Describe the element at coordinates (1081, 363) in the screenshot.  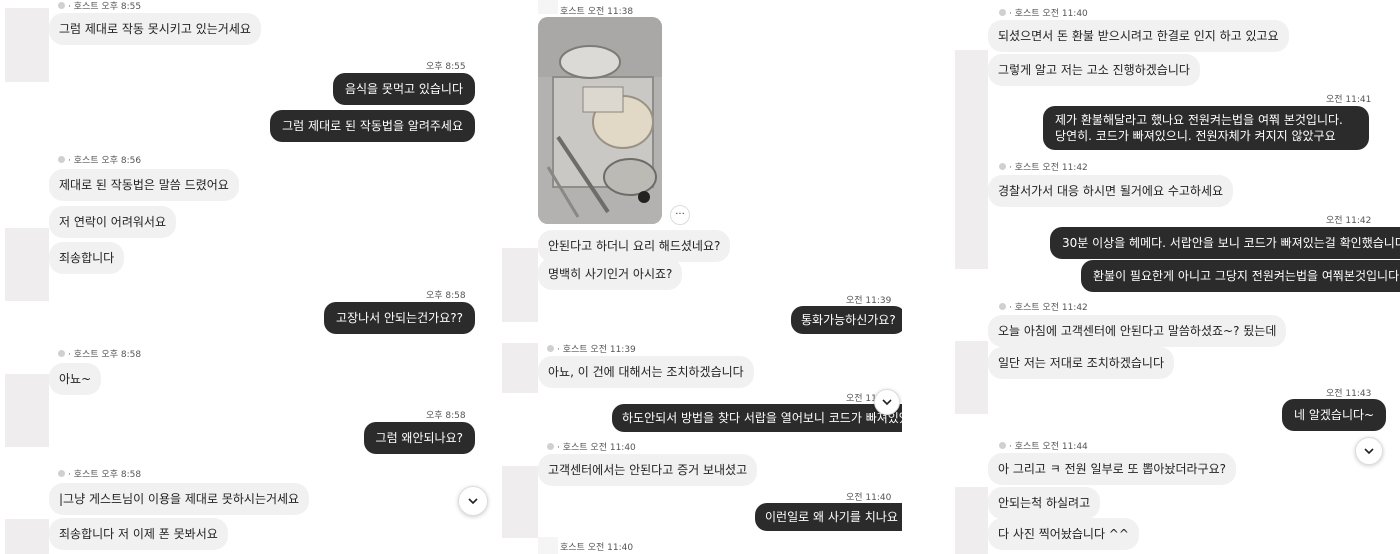
I see `received-message: 일단 저는 저대로 조치하겠습니다` at that location.